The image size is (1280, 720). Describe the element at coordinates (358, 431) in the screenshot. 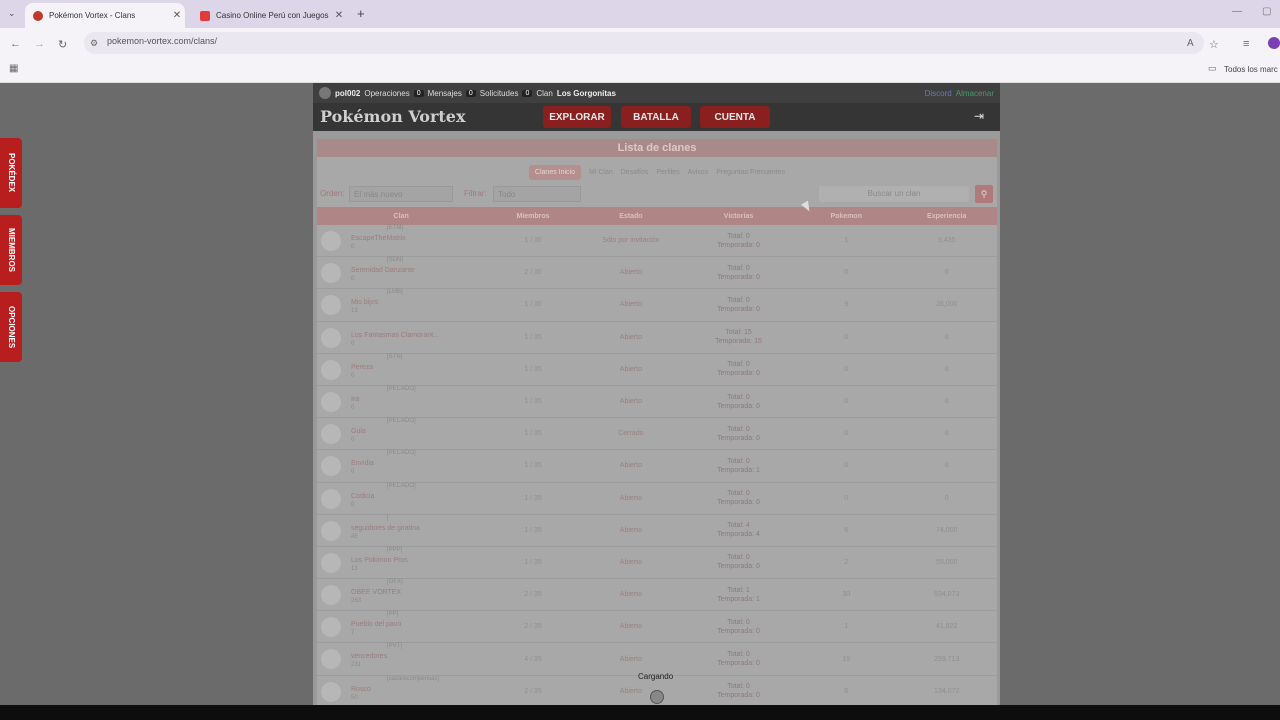

I see `clan-name-link: Gula` at that location.